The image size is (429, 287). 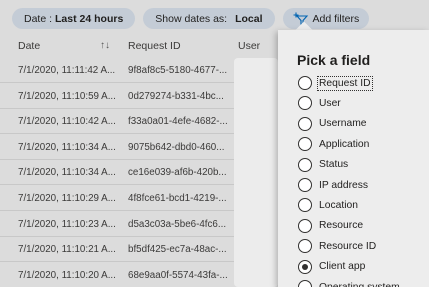 I want to click on field-option-location: Location, so click(x=328, y=205).